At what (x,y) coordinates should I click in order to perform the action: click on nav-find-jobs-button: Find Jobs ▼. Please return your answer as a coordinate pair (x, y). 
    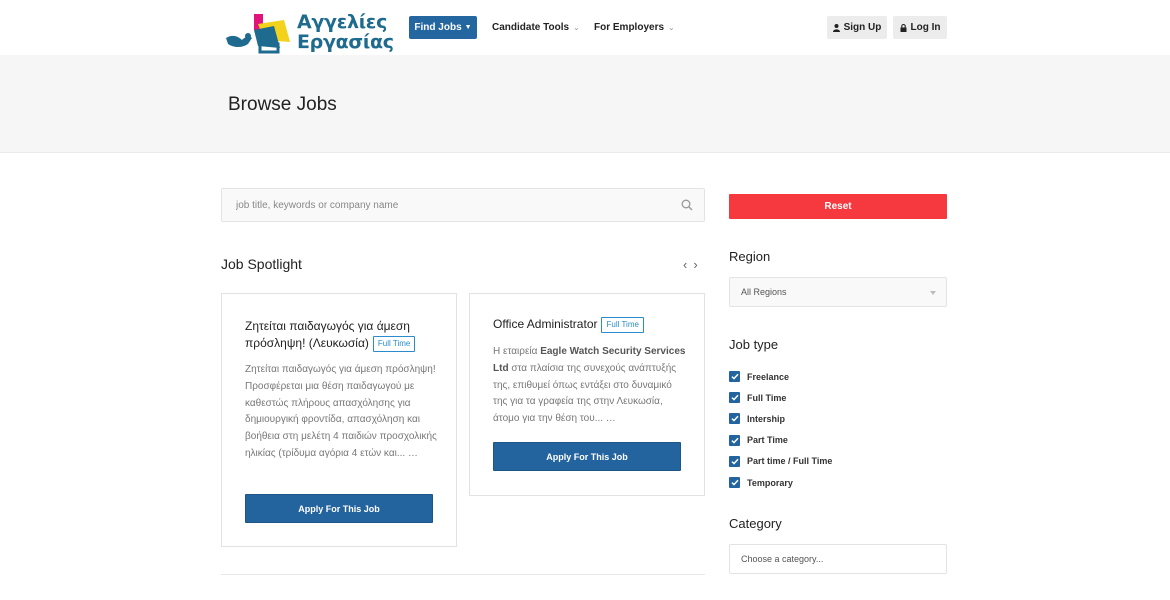
    Looking at the image, I should click on (443, 27).